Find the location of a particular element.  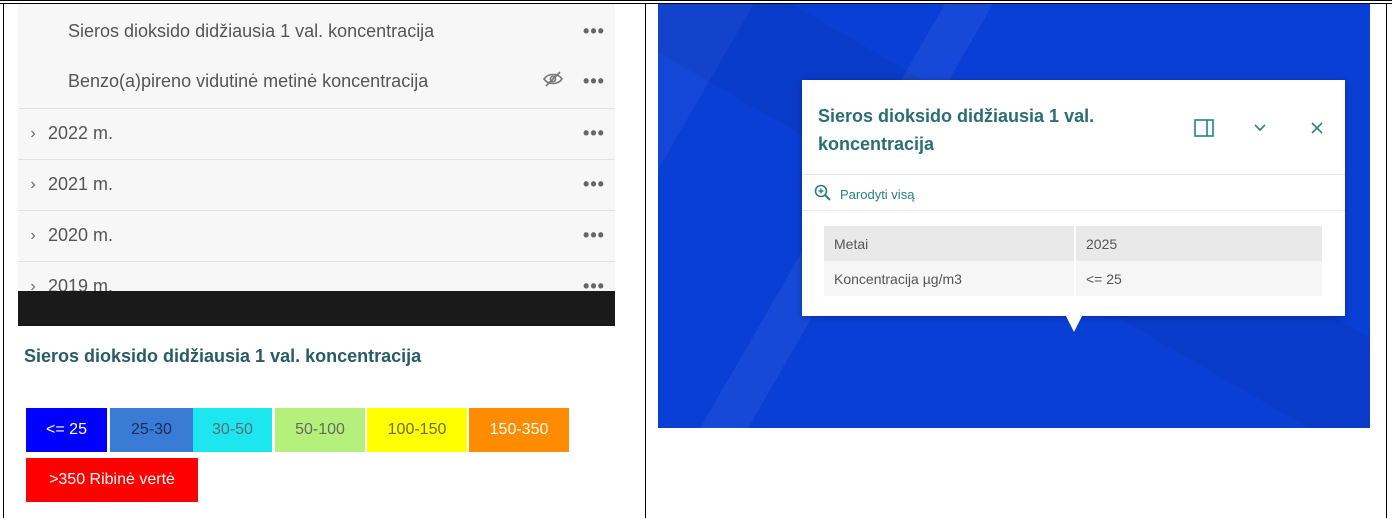

attribute-value: <= 25 is located at coordinates (1198, 278).